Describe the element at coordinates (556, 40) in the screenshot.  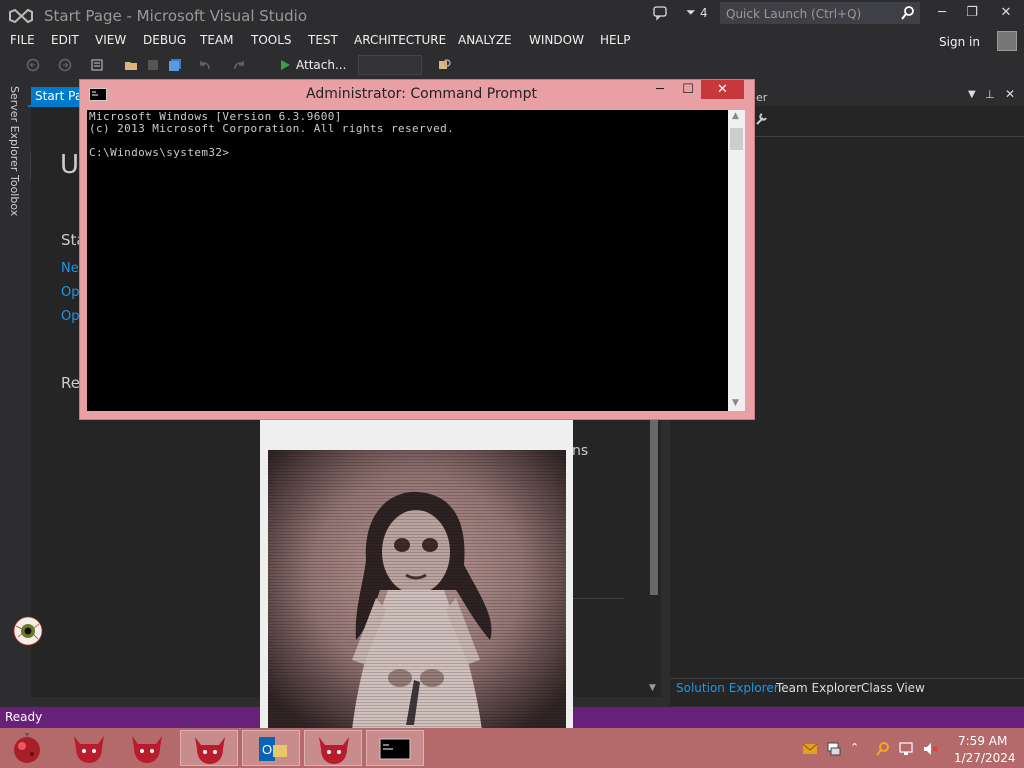
I see `menu-window: WINDOW` at that location.